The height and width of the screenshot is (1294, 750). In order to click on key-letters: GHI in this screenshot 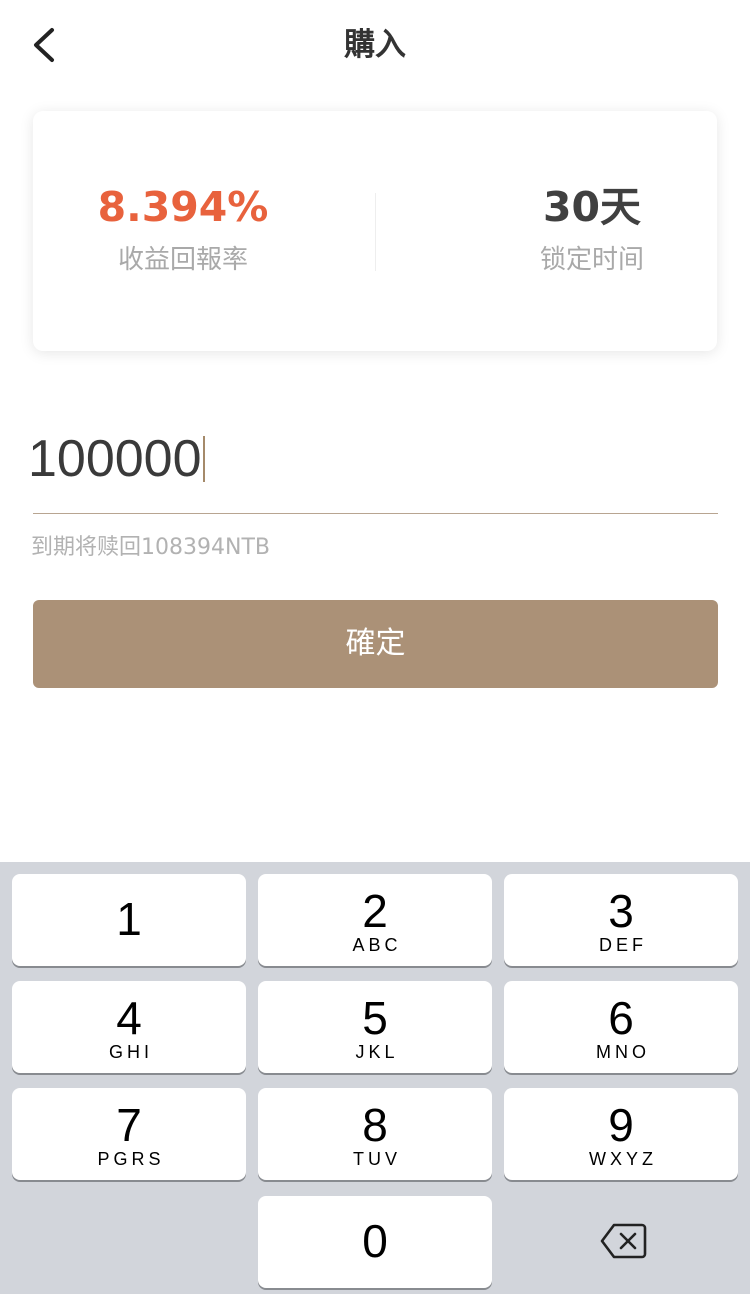, I will do `click(130, 1052)`.